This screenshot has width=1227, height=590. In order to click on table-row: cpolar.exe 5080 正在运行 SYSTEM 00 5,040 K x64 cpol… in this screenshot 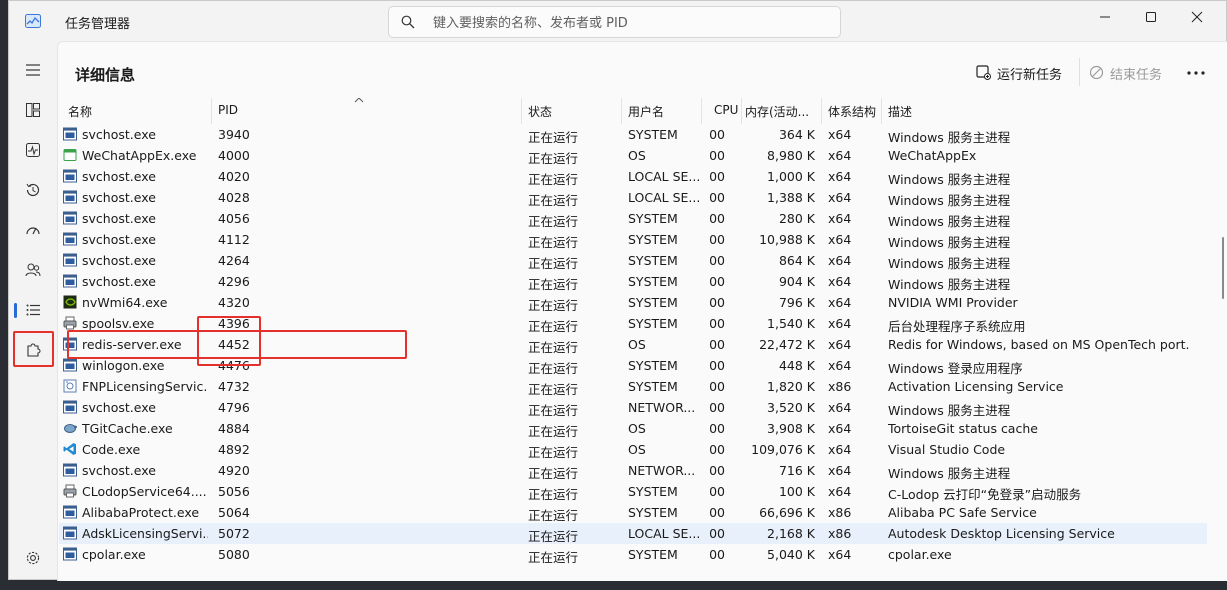, I will do `click(633, 554)`.